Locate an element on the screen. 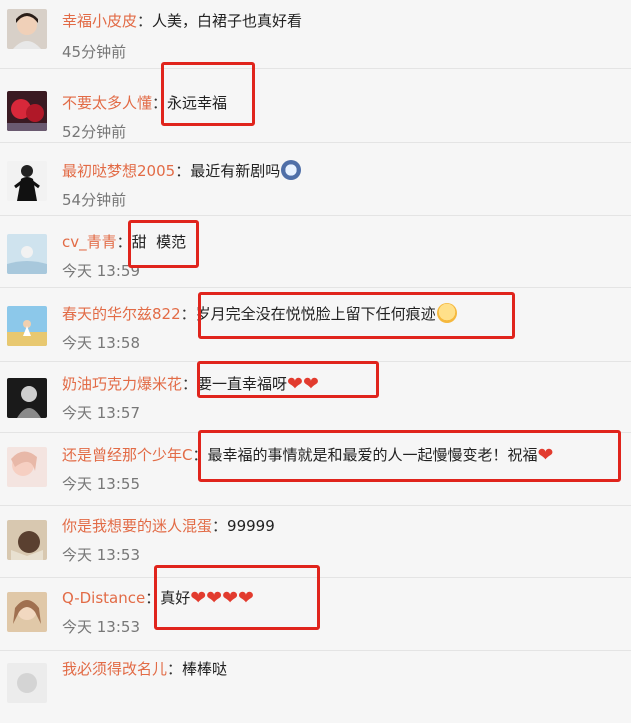 The height and width of the screenshot is (723, 631). comment-line: Q-Distance：真好❤❤❤❤ is located at coordinates (158, 598).